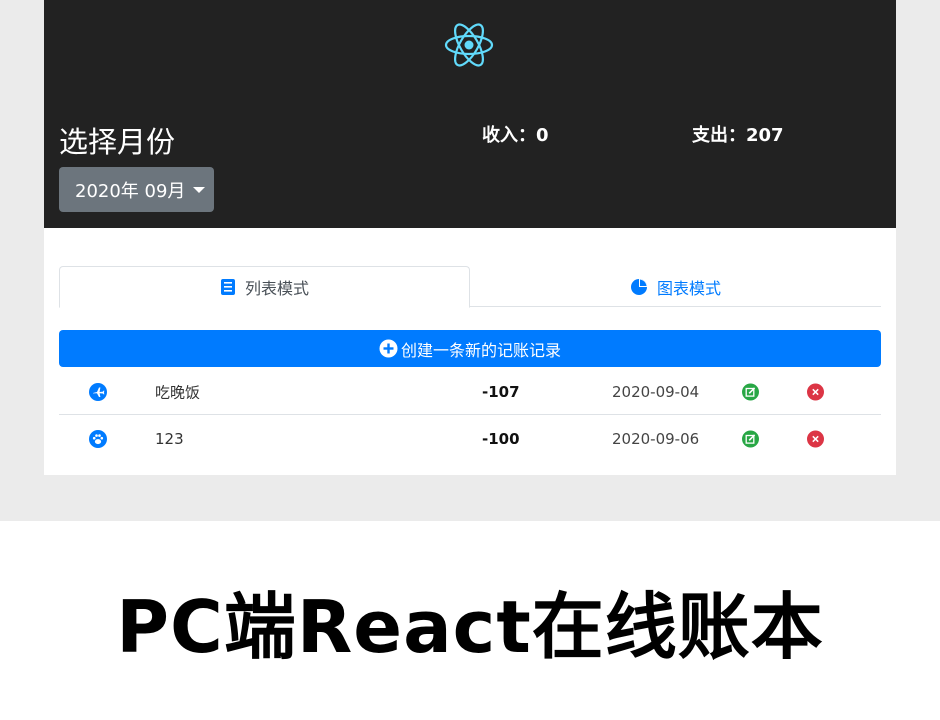  I want to click on promo-banner-title: PC端React在线账本, so click(470, 627).